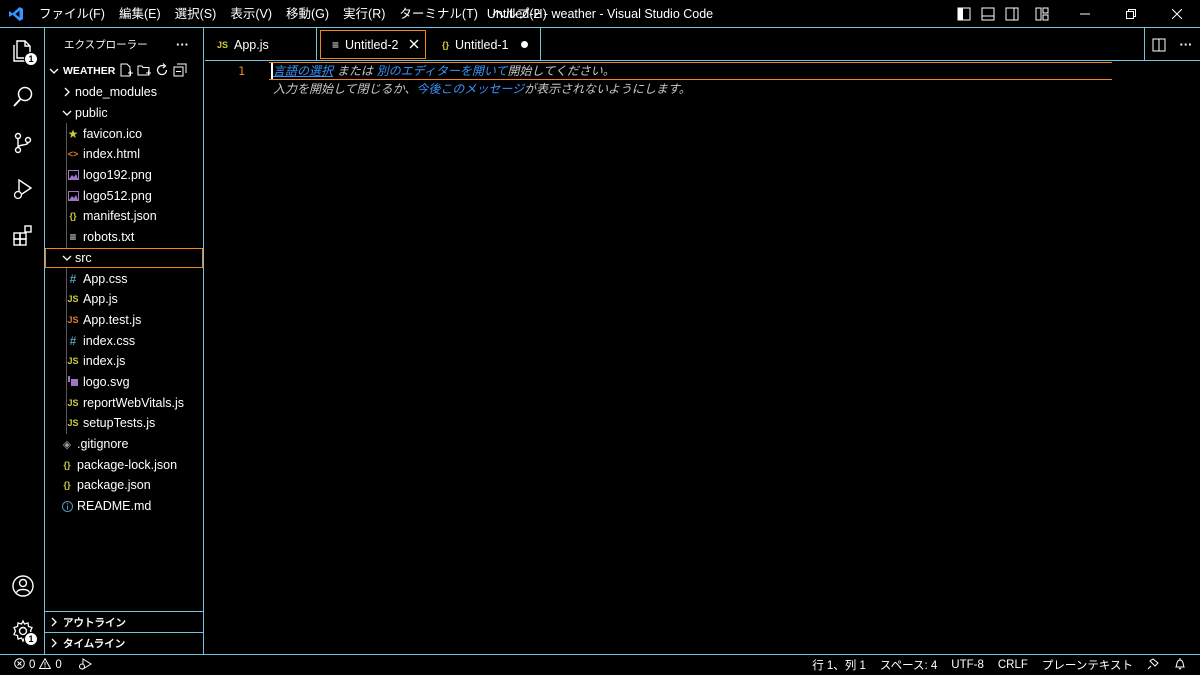 This screenshot has height=675, width=1200. What do you see at coordinates (124, 464) in the screenshot?
I see `tree-item-package-lock: {} package-lock.json` at bounding box center [124, 464].